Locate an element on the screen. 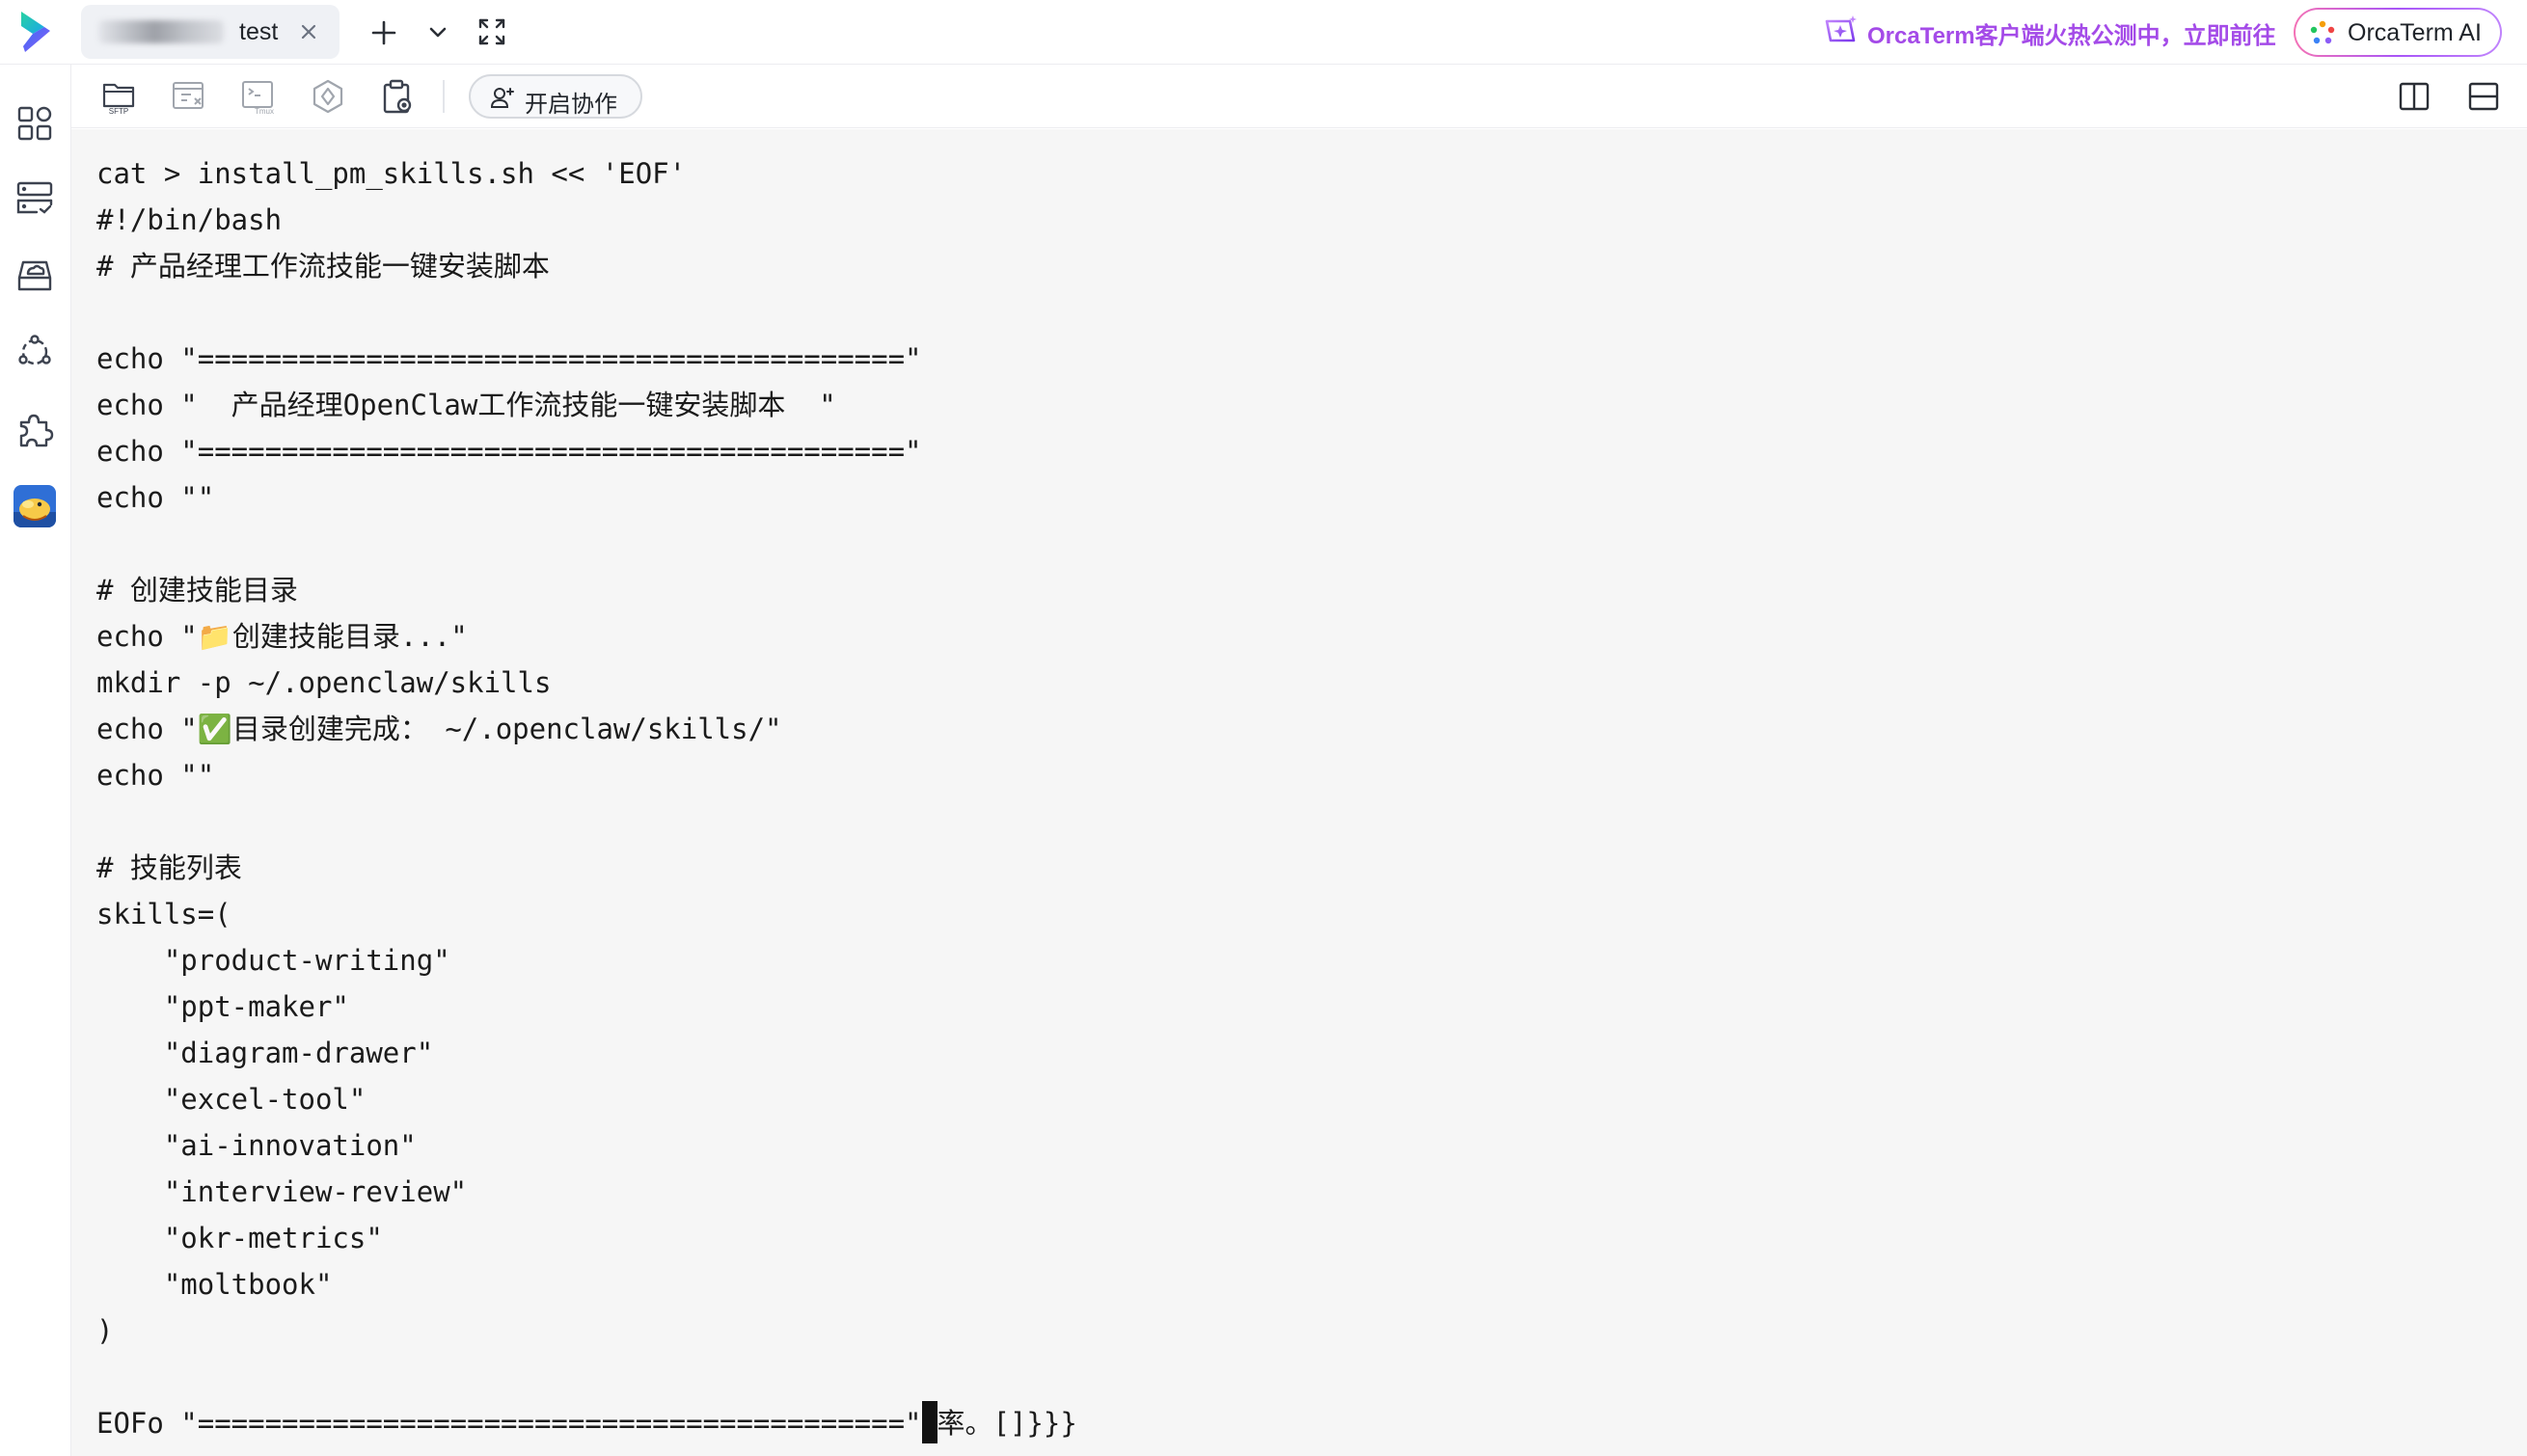  cloud-storage-icon is located at coordinates (35, 276).